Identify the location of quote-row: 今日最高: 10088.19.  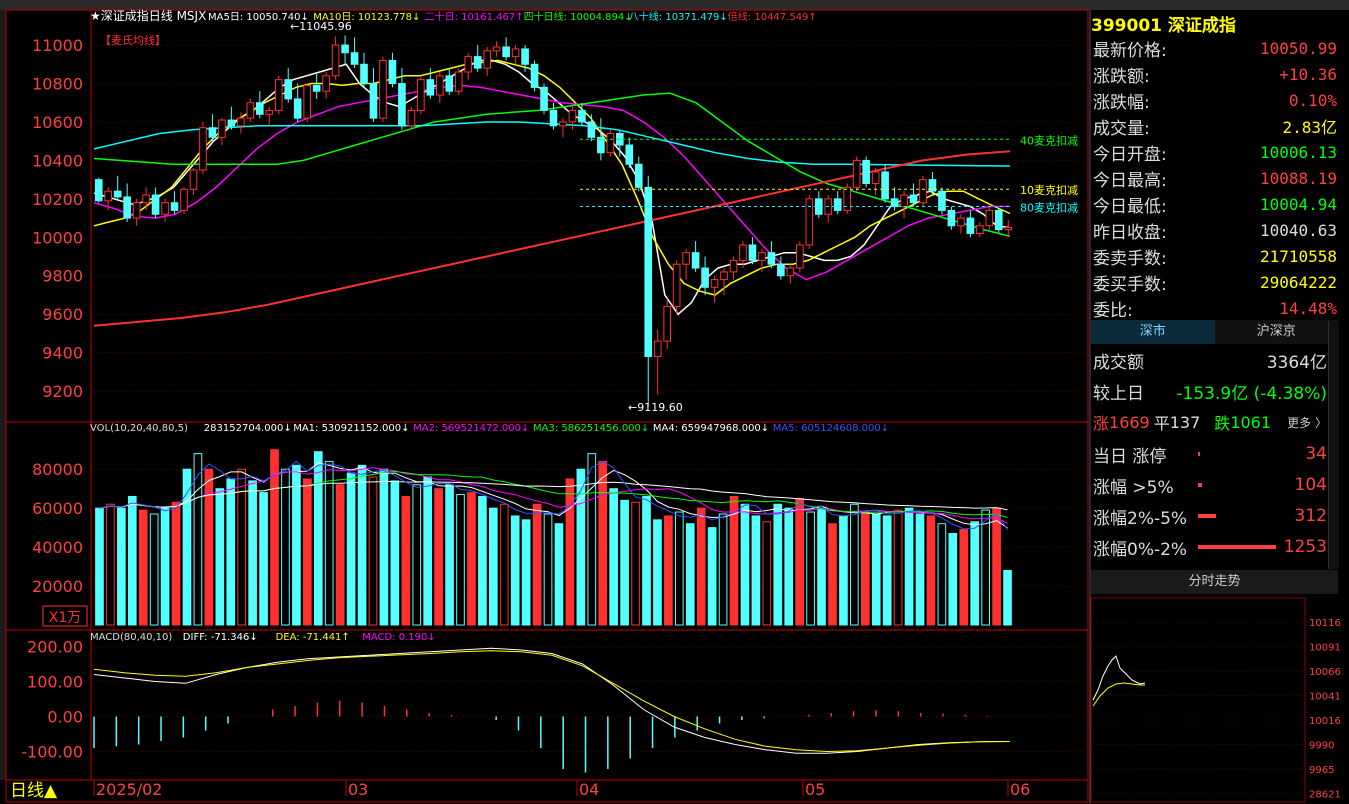
(1214, 178).